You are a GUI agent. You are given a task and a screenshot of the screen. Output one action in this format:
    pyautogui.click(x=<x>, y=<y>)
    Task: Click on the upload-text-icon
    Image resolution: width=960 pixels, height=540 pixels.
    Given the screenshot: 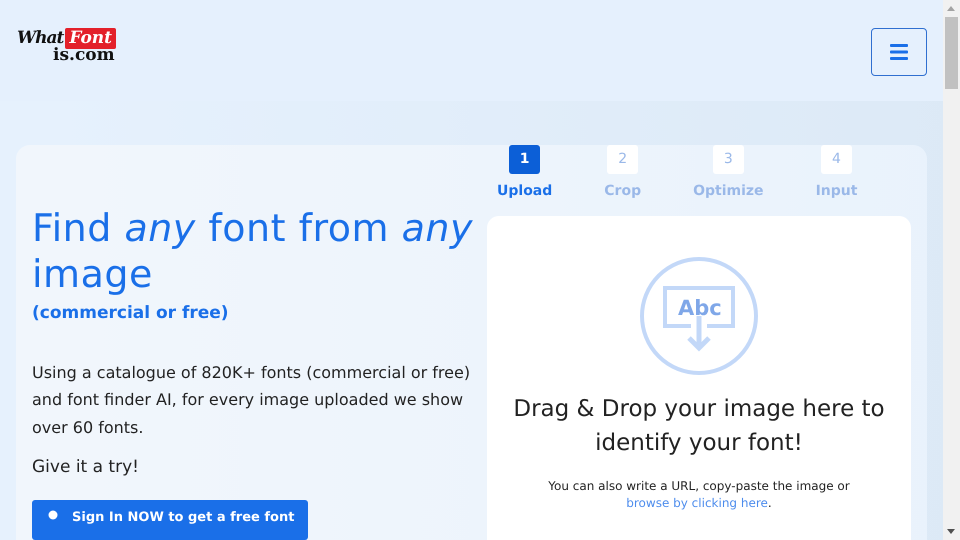 What is the action you would take?
    pyautogui.click(x=699, y=316)
    